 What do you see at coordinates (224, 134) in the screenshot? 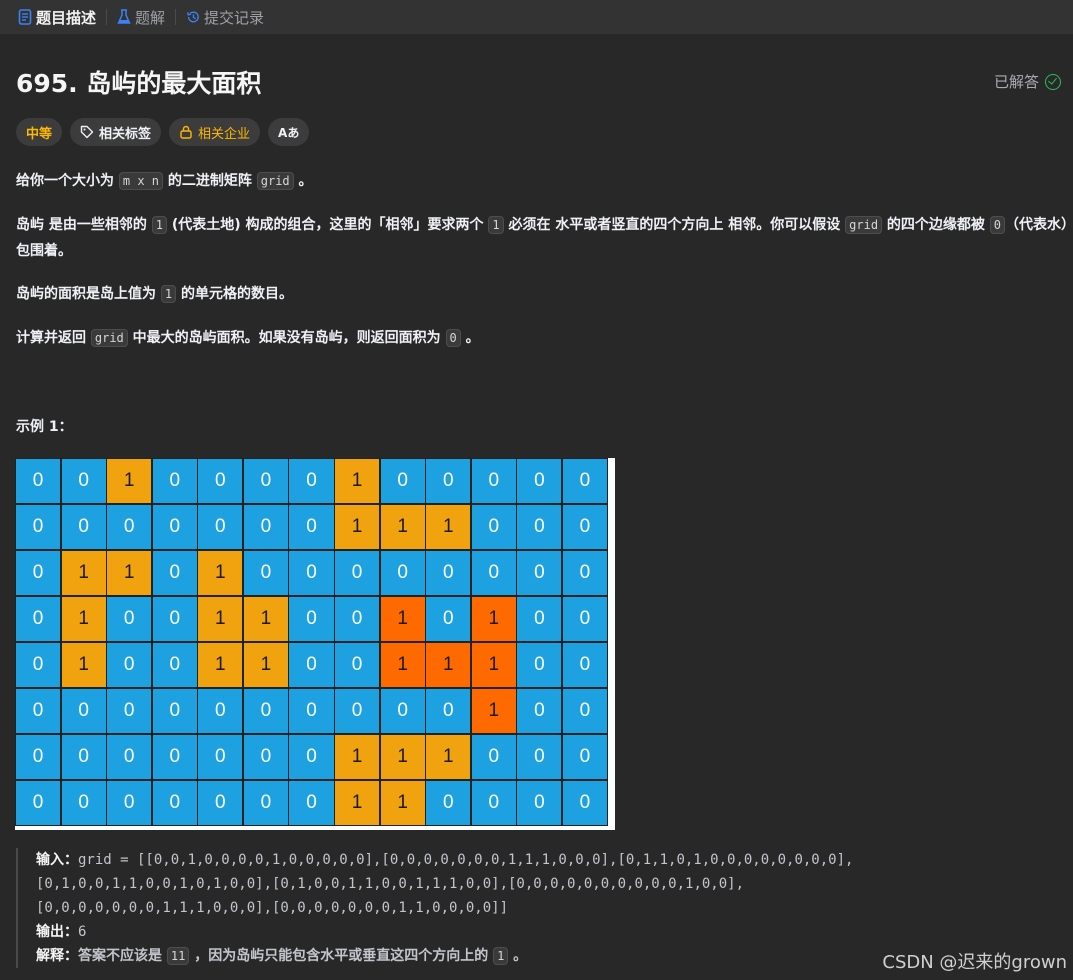
I see `related-companies-label: 相关企业` at bounding box center [224, 134].